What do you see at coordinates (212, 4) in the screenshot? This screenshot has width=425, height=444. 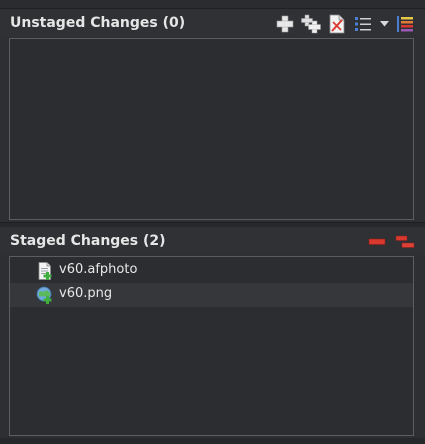 I see `top-divider` at bounding box center [212, 4].